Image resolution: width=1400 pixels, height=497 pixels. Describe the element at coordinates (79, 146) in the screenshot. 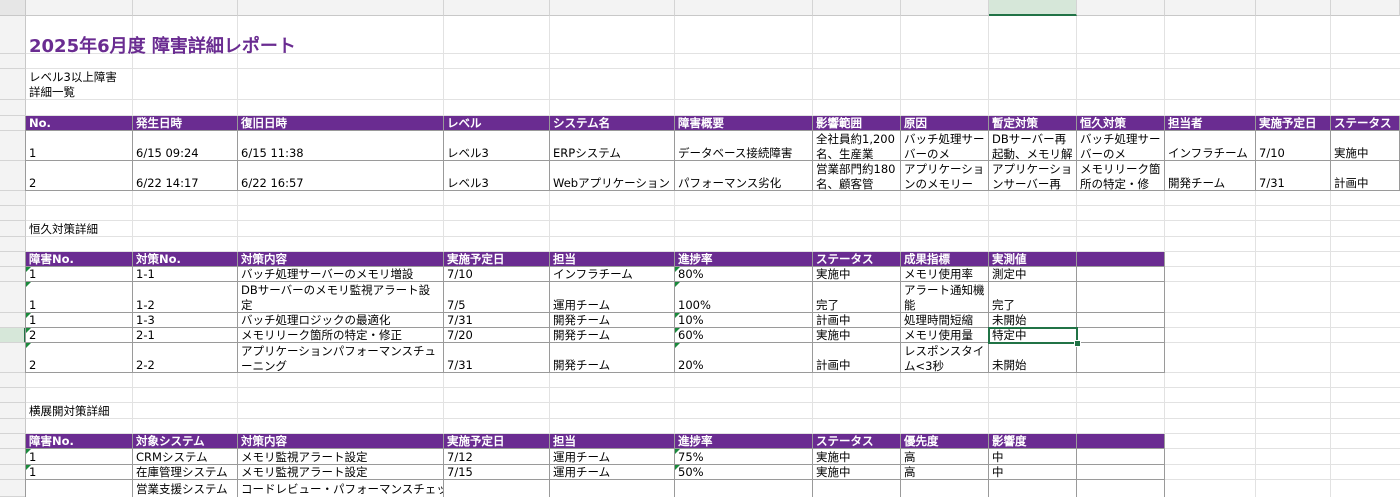

I see `incident-cell: 1` at that location.